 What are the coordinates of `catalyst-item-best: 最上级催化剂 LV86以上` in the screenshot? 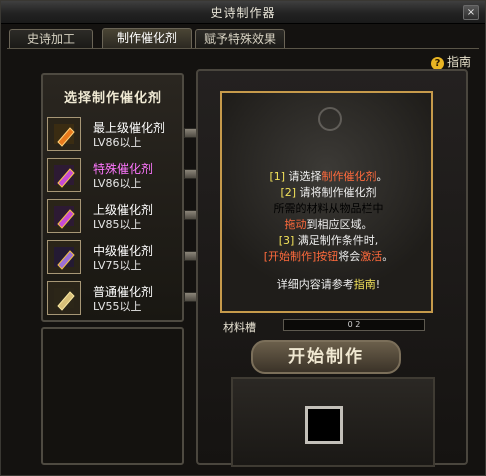 It's located at (113, 135).